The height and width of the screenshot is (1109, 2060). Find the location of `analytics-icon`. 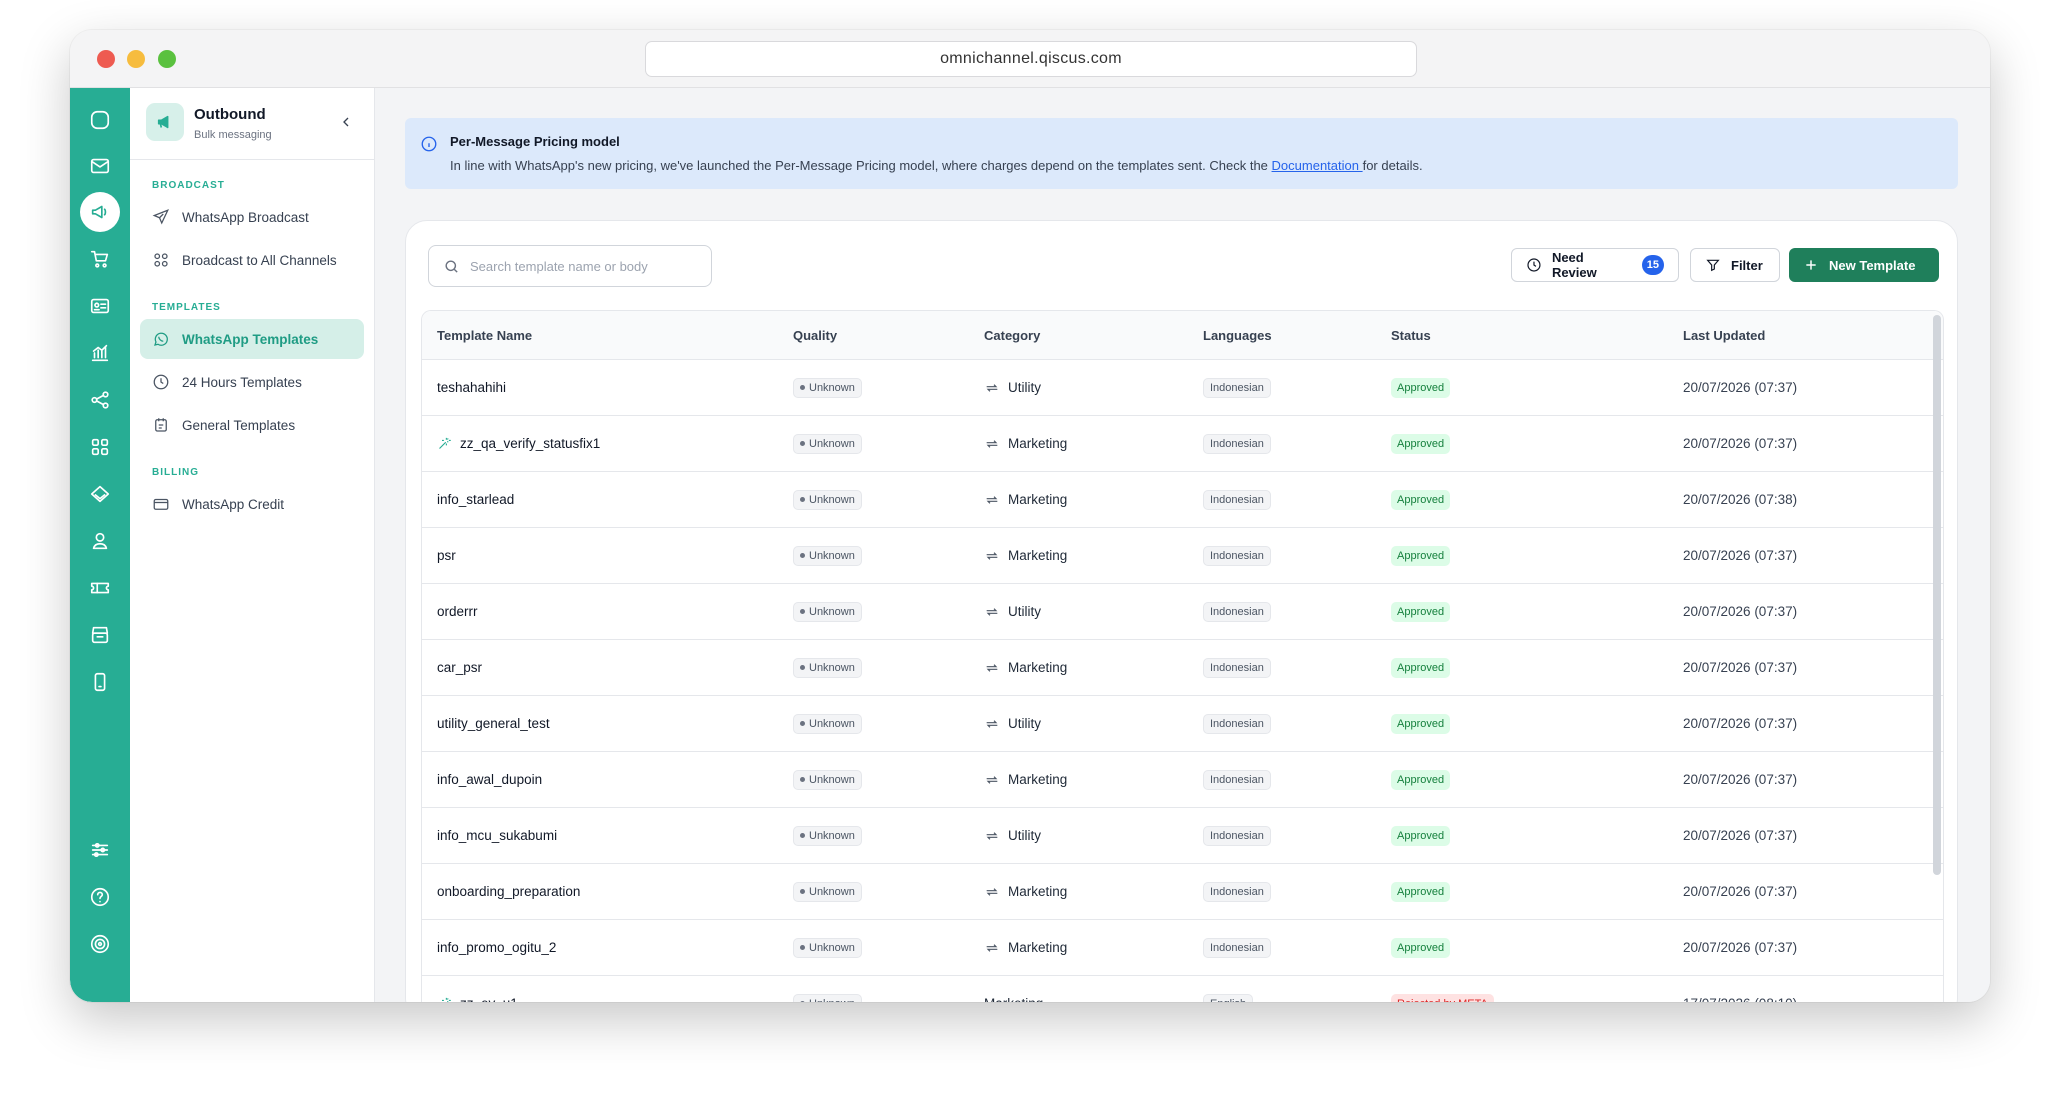

analytics-icon is located at coordinates (100, 353).